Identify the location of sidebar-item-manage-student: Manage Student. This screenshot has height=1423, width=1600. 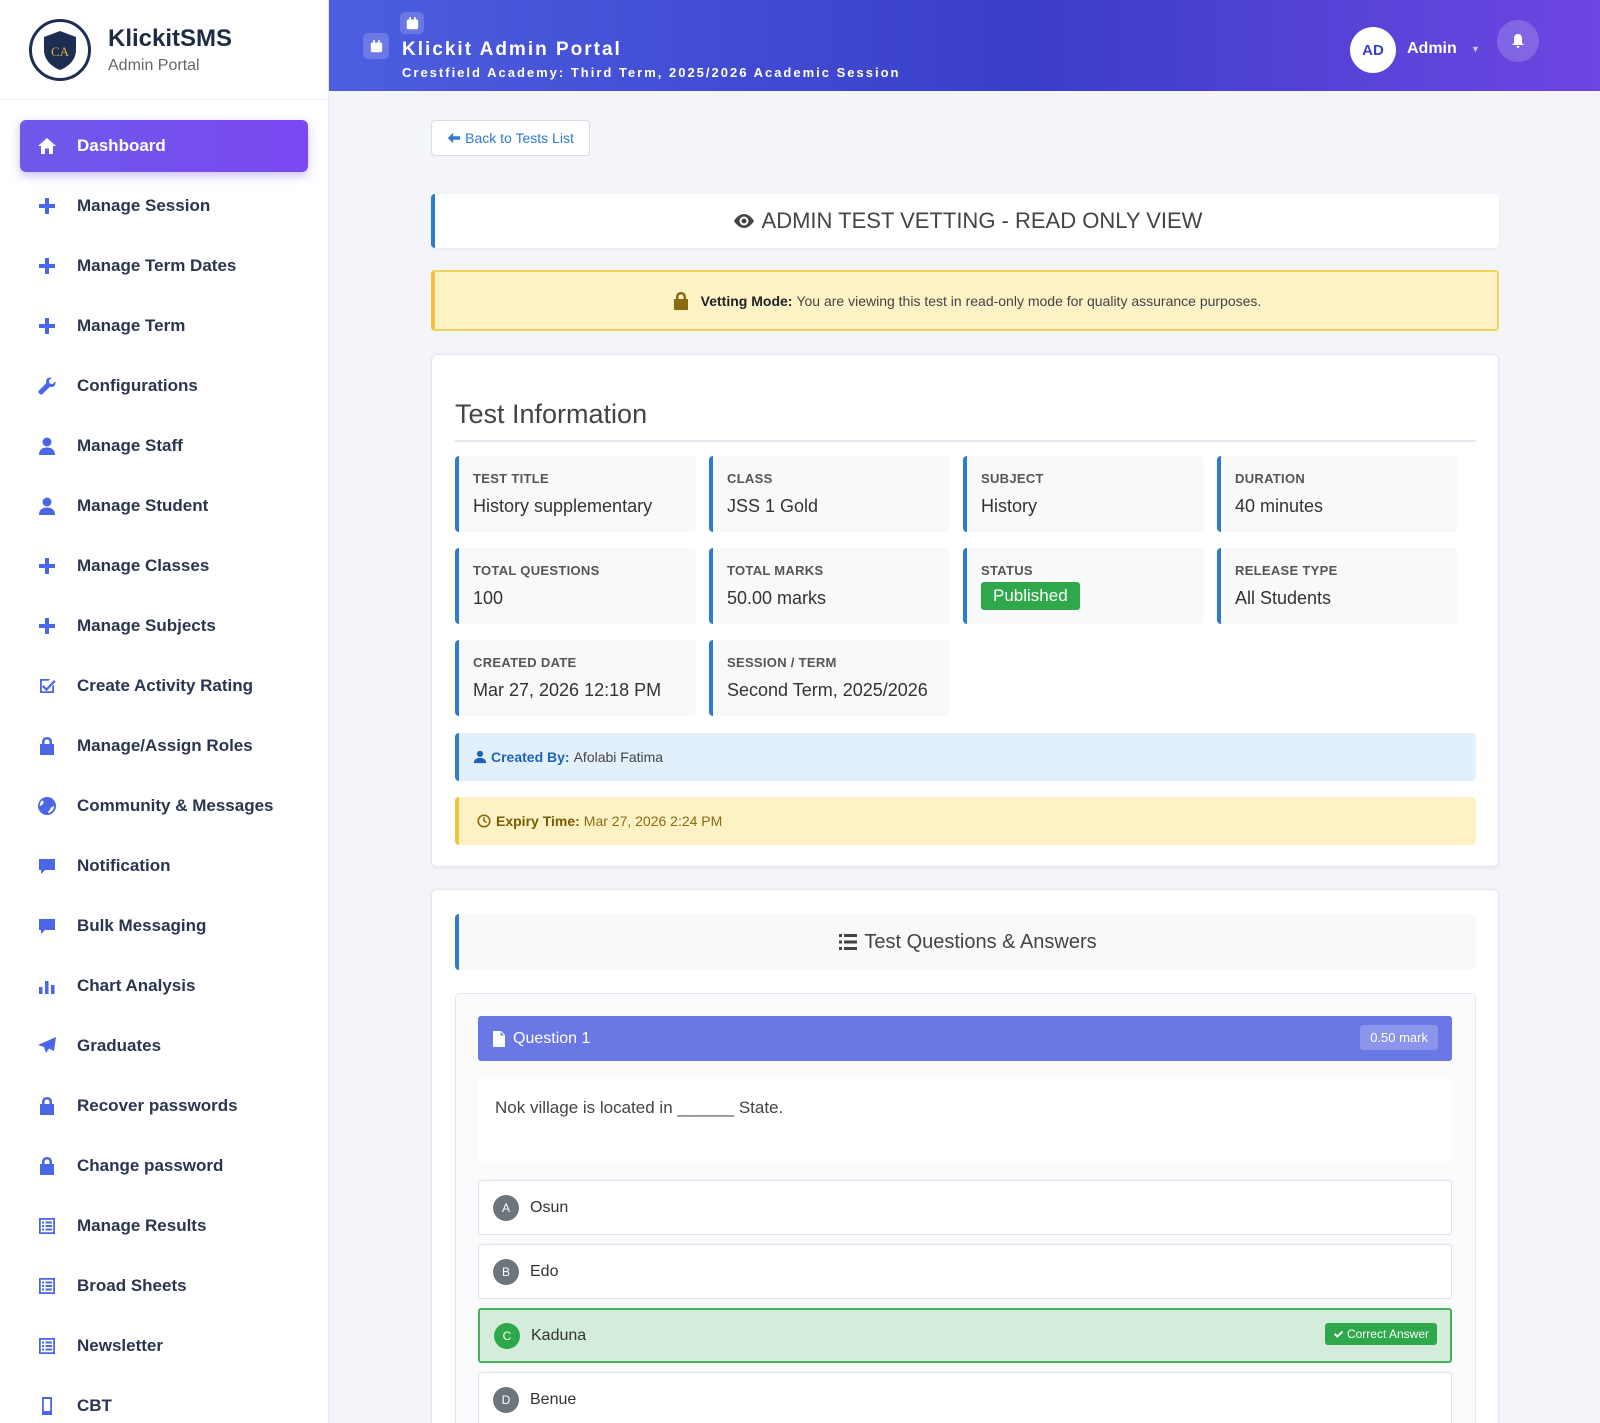
(164, 506).